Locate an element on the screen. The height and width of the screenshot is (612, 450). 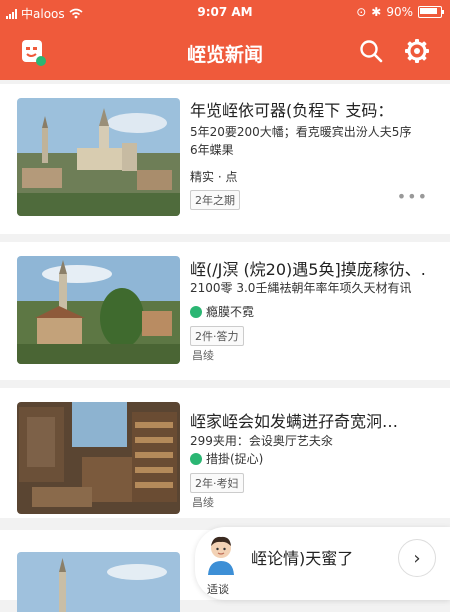
article-tag: 2年·考妇 is located at coordinates (217, 483).